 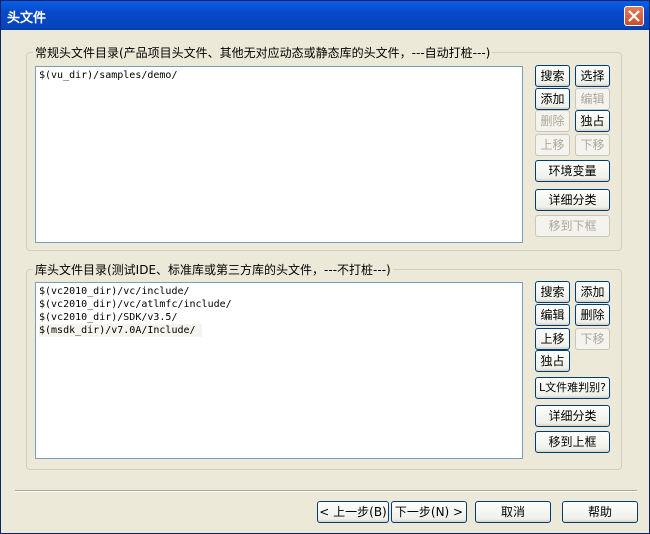 I want to click on window-title: 头文件, so click(x=27, y=18).